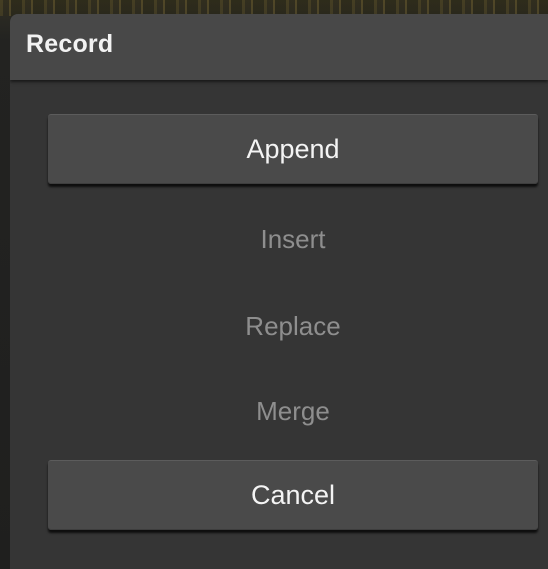  Describe the element at coordinates (293, 495) in the screenshot. I see `cancel-button: Cancel` at that location.